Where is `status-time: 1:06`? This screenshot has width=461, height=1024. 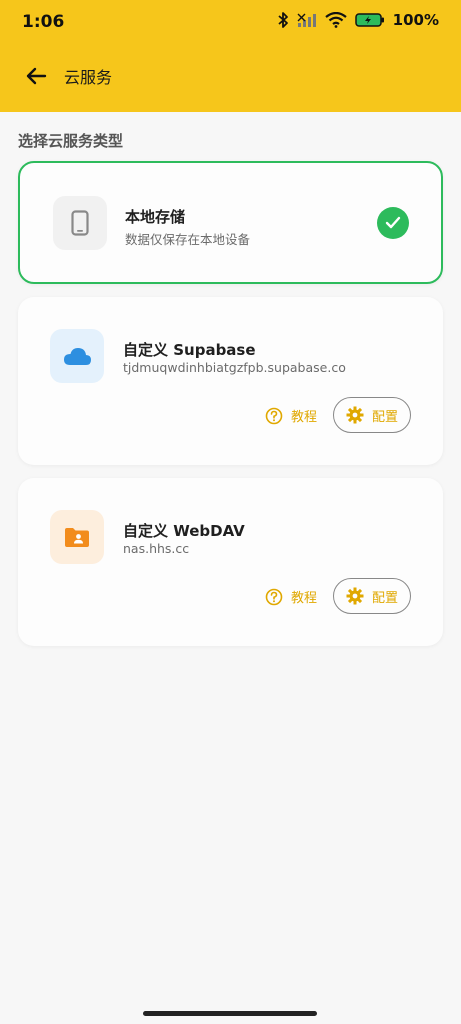
status-time: 1:06 is located at coordinates (43, 22).